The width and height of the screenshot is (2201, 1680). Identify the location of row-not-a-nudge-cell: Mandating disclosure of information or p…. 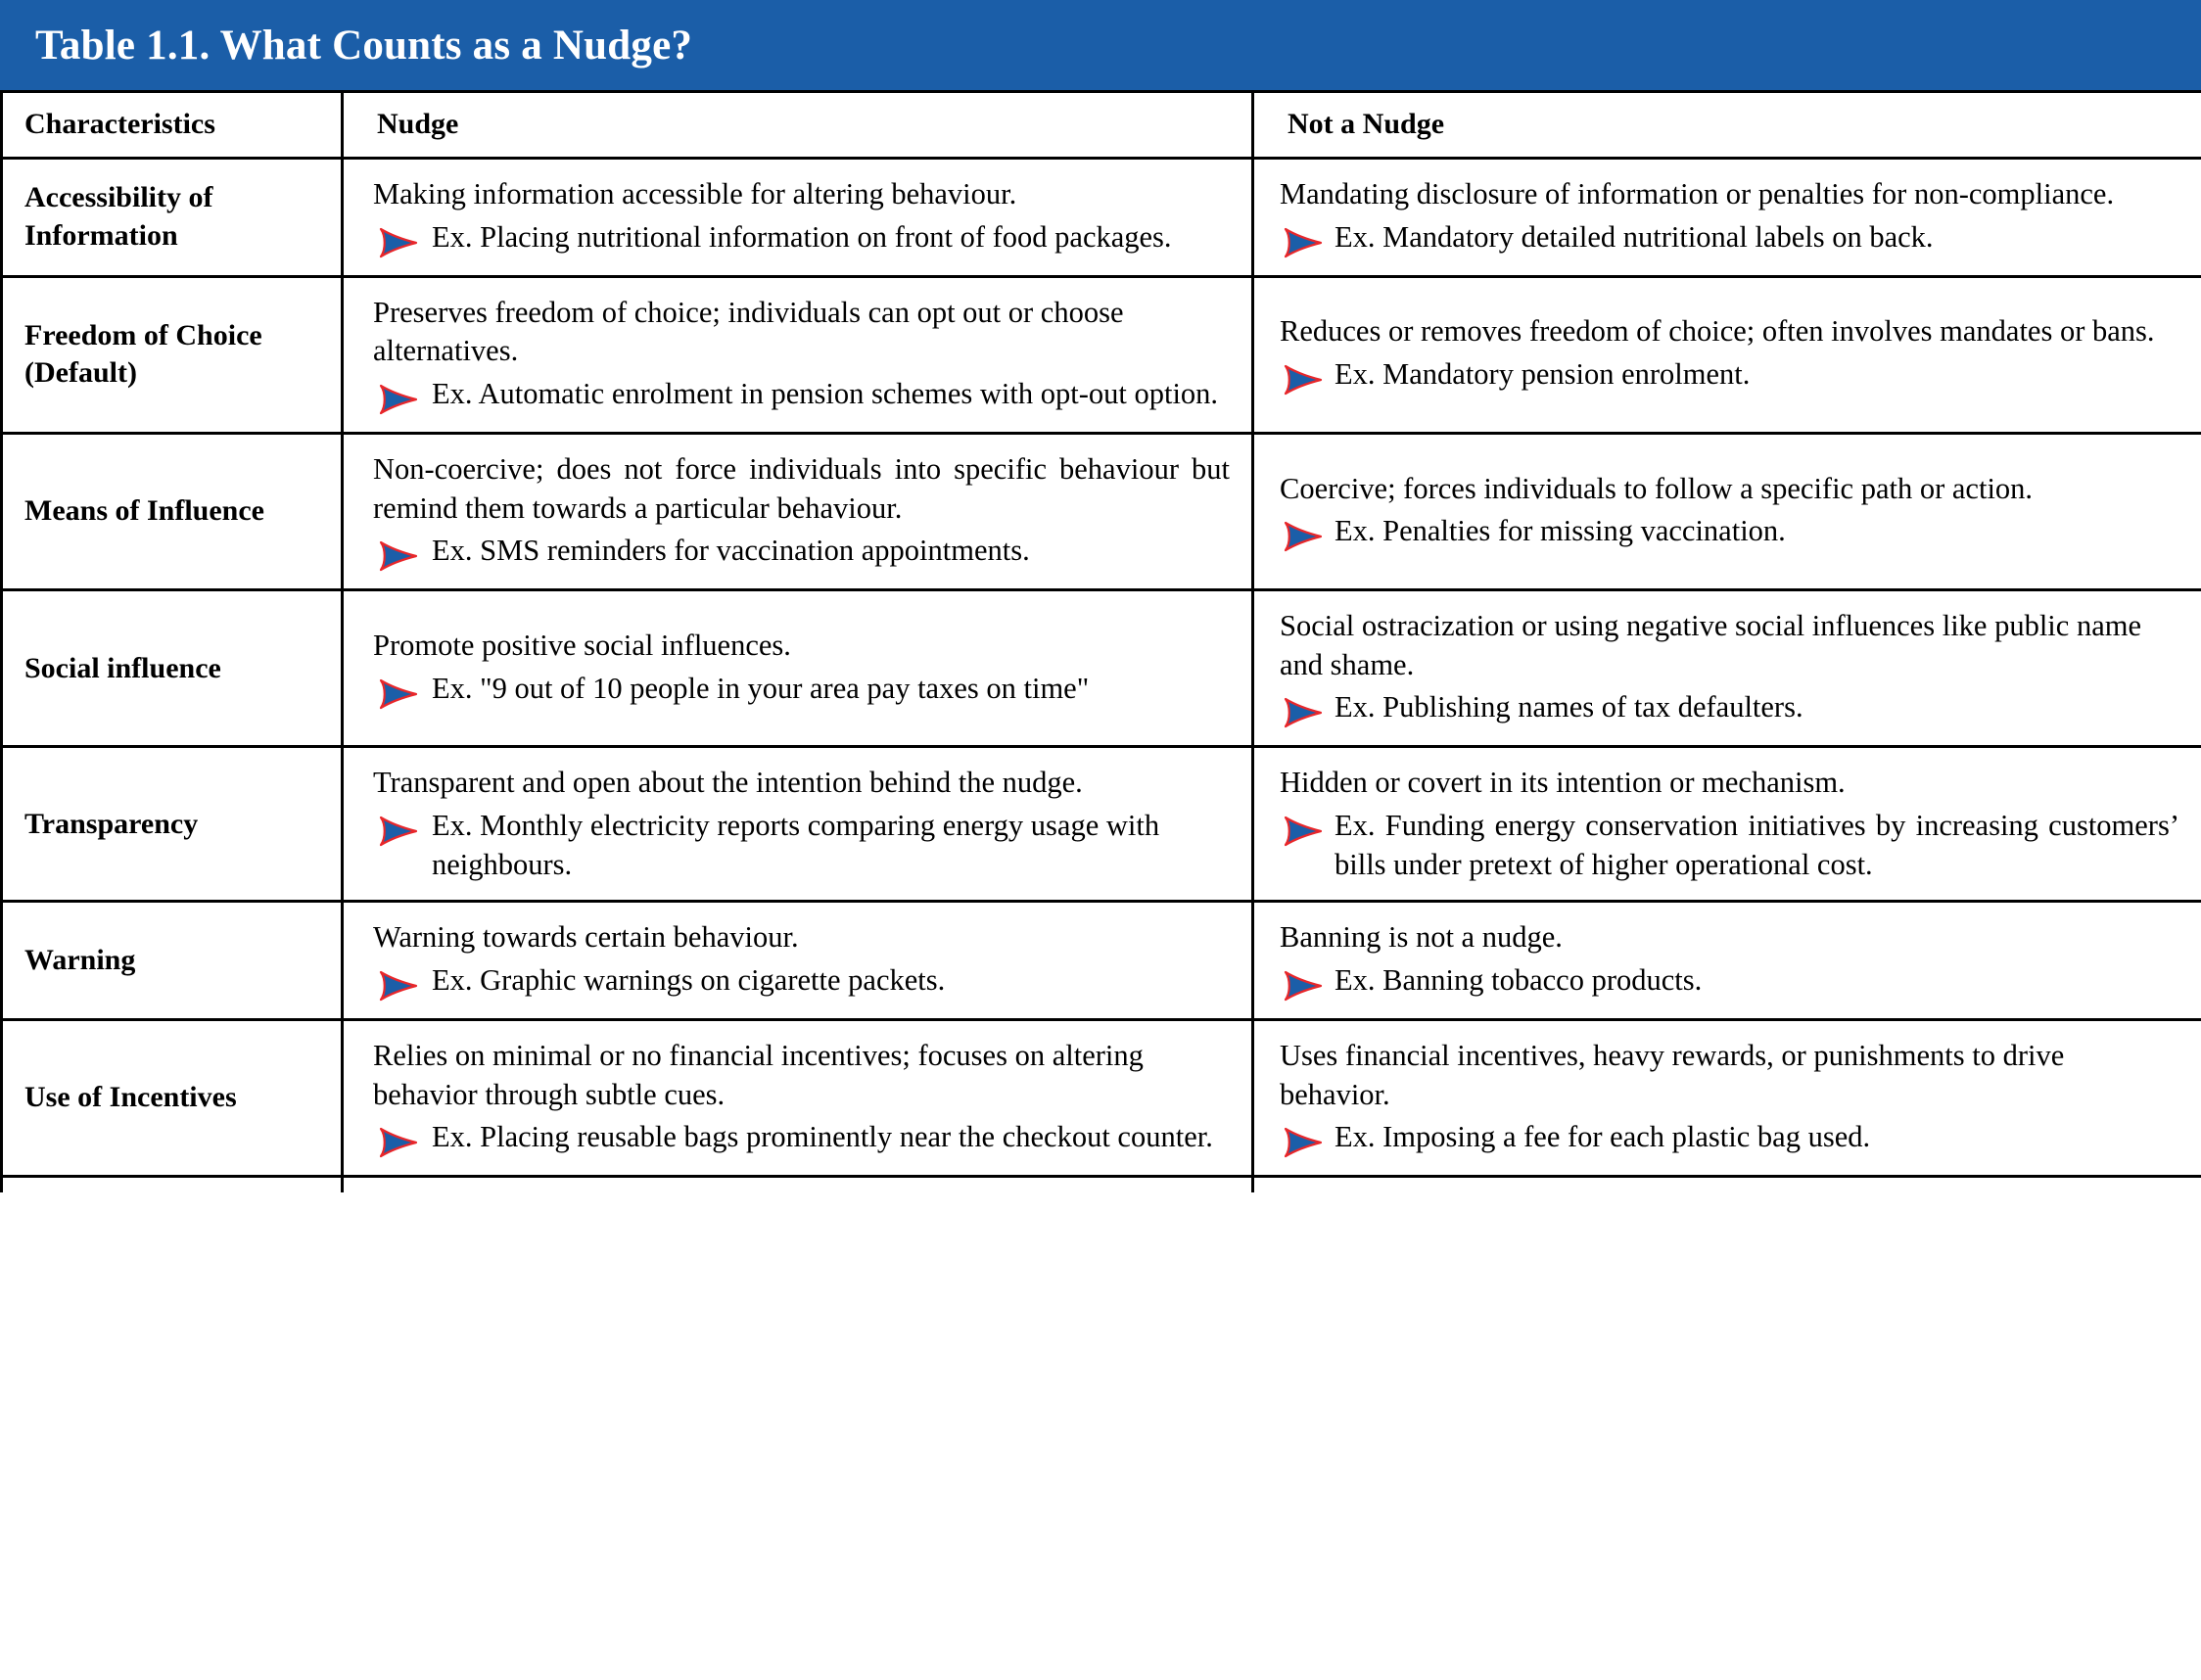
(1726, 217).